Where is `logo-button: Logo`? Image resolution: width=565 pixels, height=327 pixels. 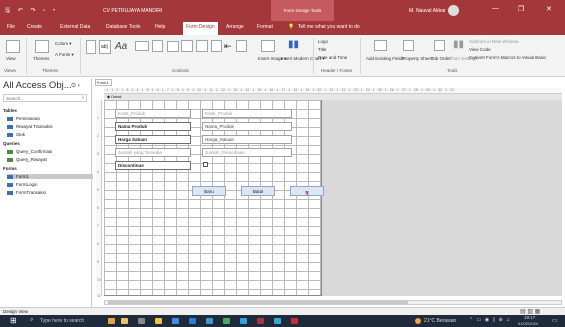 logo-button: Logo is located at coordinates (323, 41).